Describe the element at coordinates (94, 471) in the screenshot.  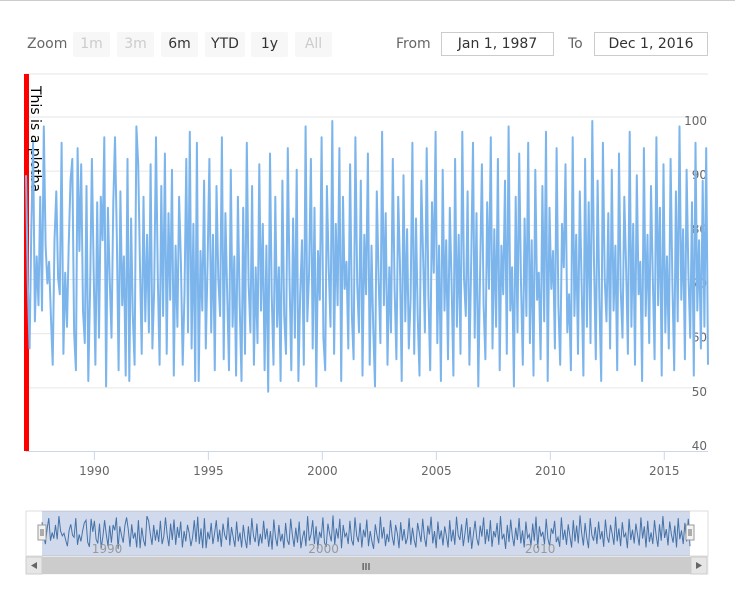
I see `x-tick-label-1990: 1990` at that location.